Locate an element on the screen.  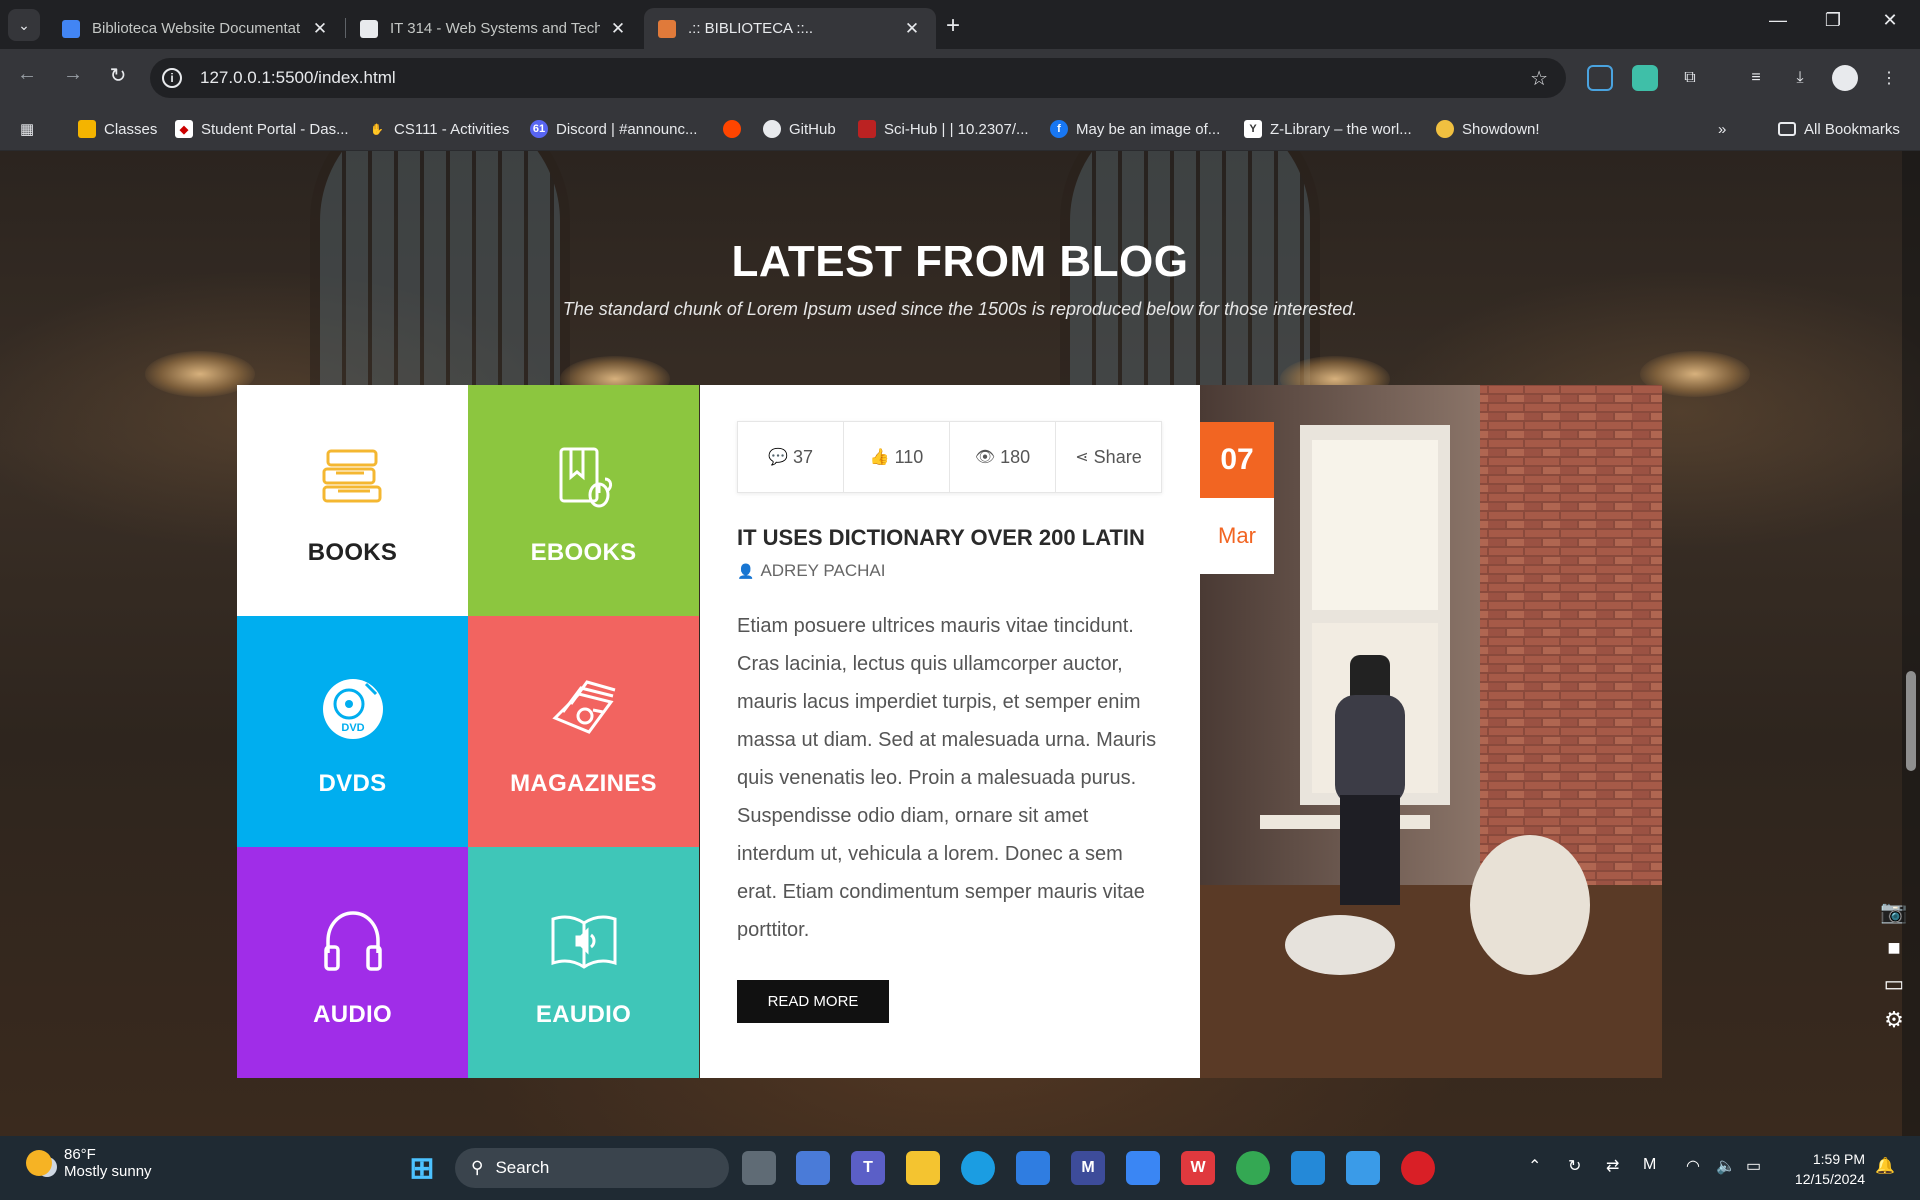
forward-button: → is located at coordinates (73, 74).